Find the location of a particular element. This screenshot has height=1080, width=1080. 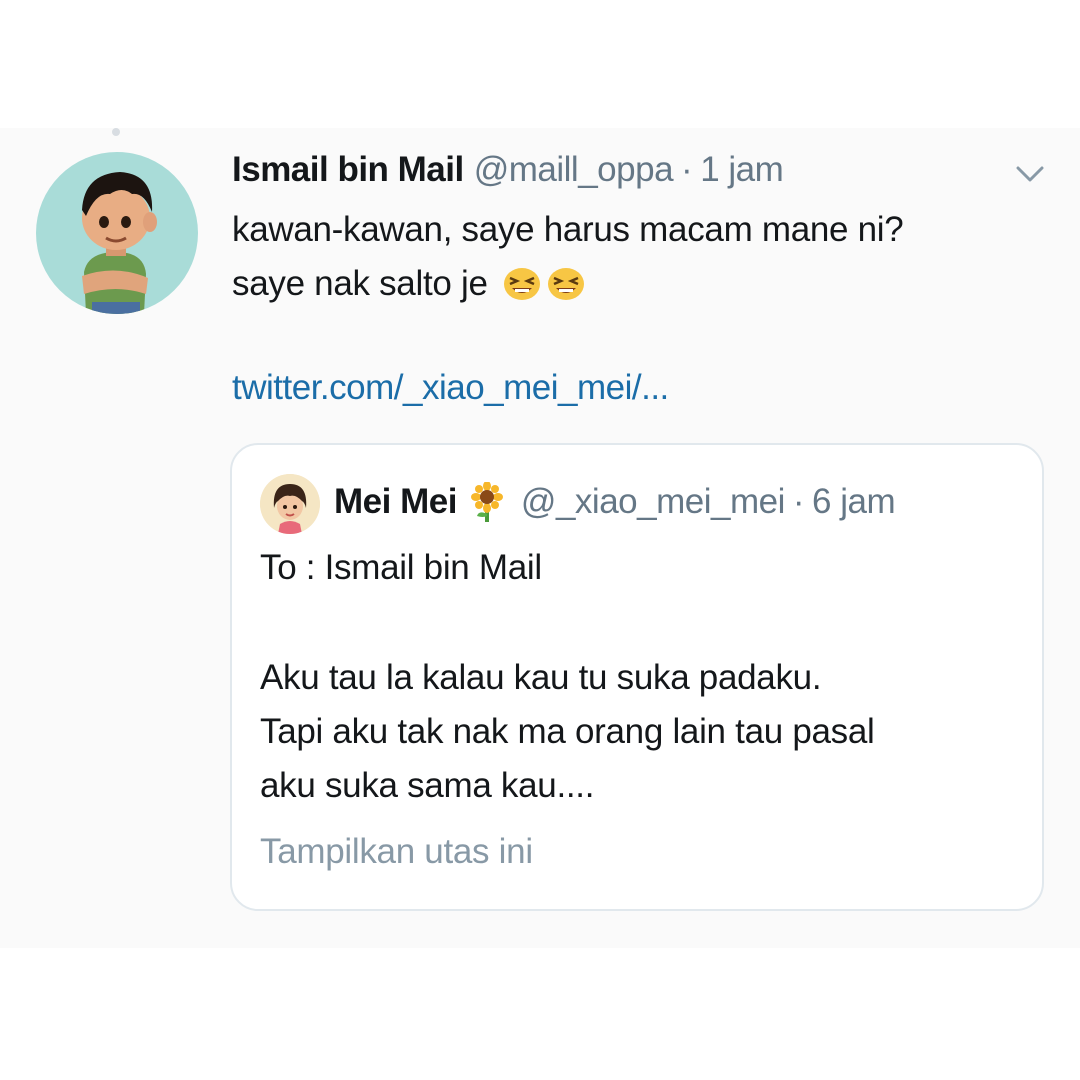

quoted-tweet-timestamp: 6 jam is located at coordinates (854, 502).